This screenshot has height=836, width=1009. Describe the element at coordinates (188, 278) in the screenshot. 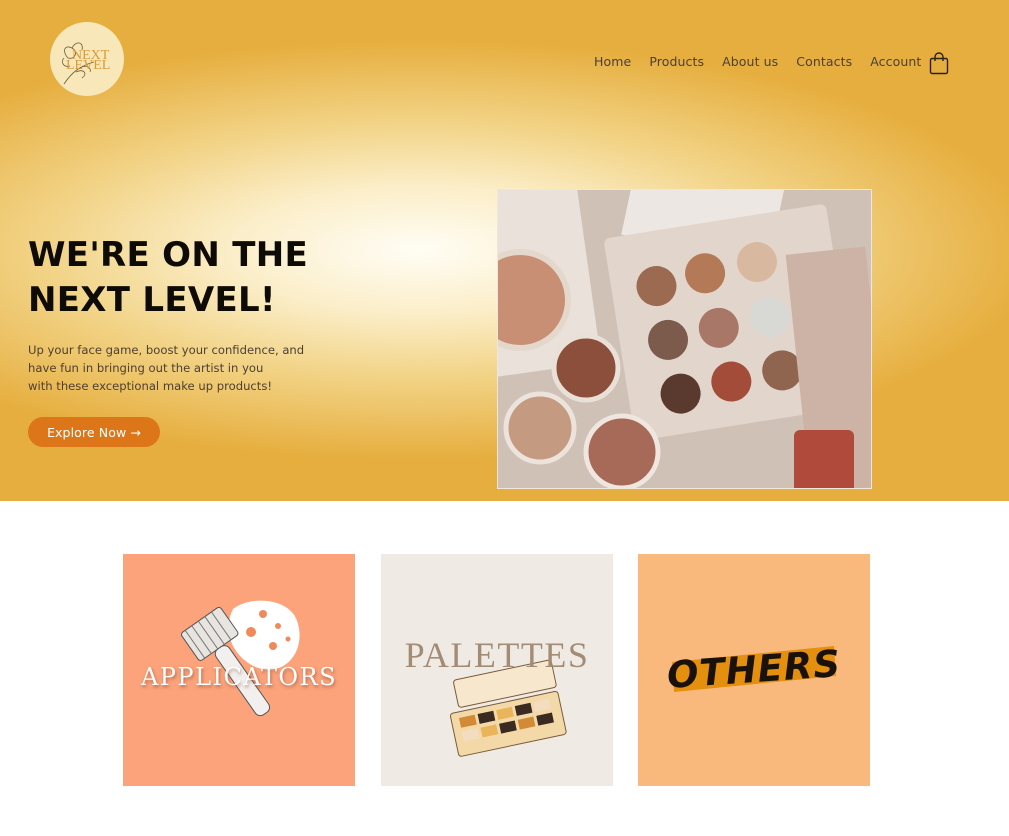

I see `hero-headline: WE'RE ON THE NEXT LEVEL!` at that location.